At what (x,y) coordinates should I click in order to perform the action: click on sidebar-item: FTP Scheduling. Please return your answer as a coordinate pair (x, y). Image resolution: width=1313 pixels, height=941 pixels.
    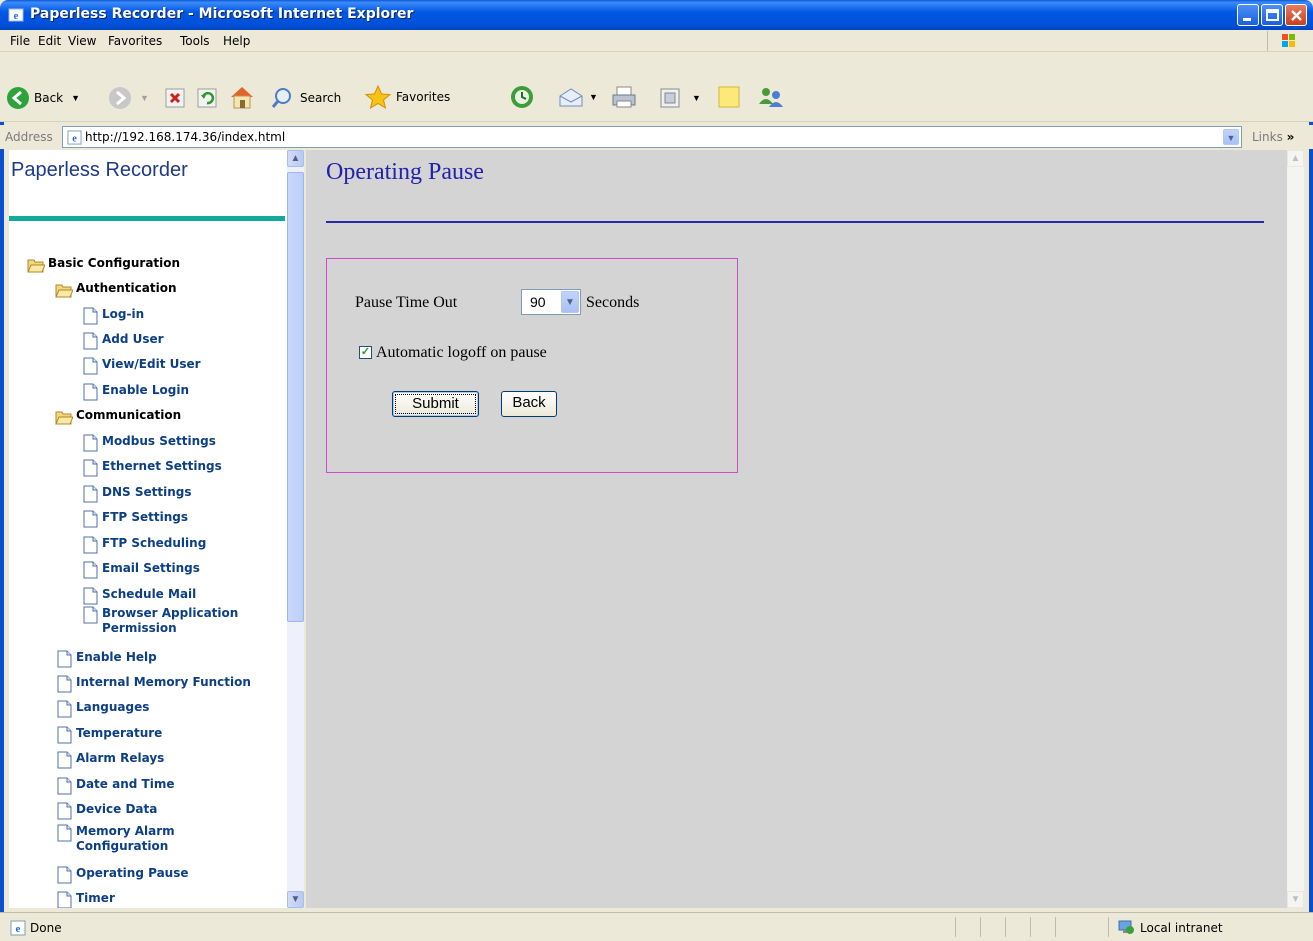
    Looking at the image, I should click on (143, 545).